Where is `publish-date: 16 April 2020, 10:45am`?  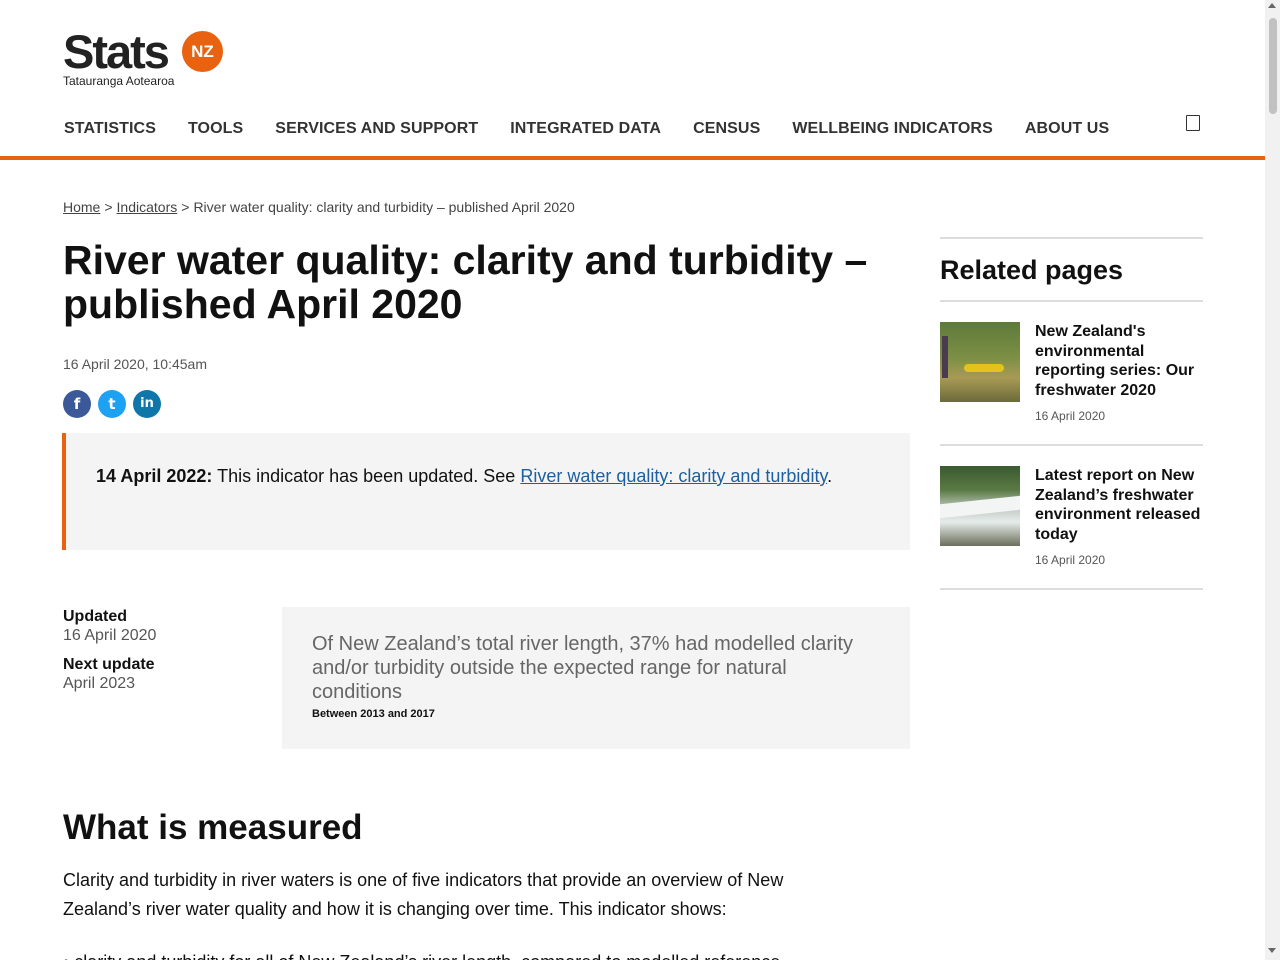 publish-date: 16 April 2020, 10:45am is located at coordinates (135, 364).